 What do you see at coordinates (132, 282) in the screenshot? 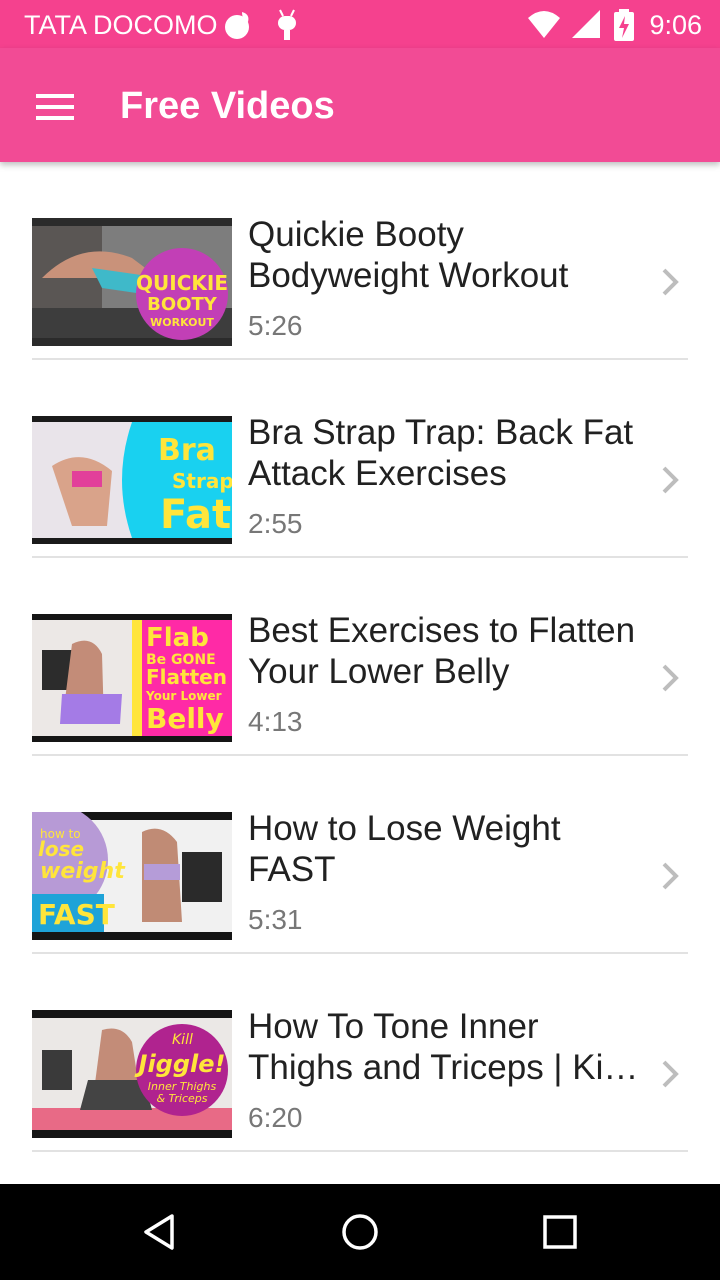
I see `video-thumbnail: QUICKIE BOOTY WORKOUT` at bounding box center [132, 282].